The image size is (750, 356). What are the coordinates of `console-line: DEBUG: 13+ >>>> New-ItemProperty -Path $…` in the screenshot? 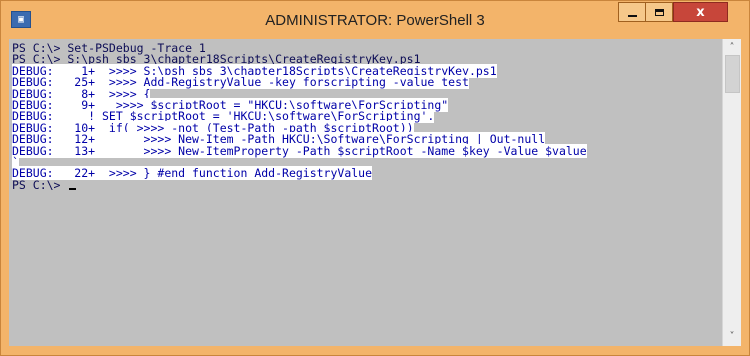 It's located at (299, 150).